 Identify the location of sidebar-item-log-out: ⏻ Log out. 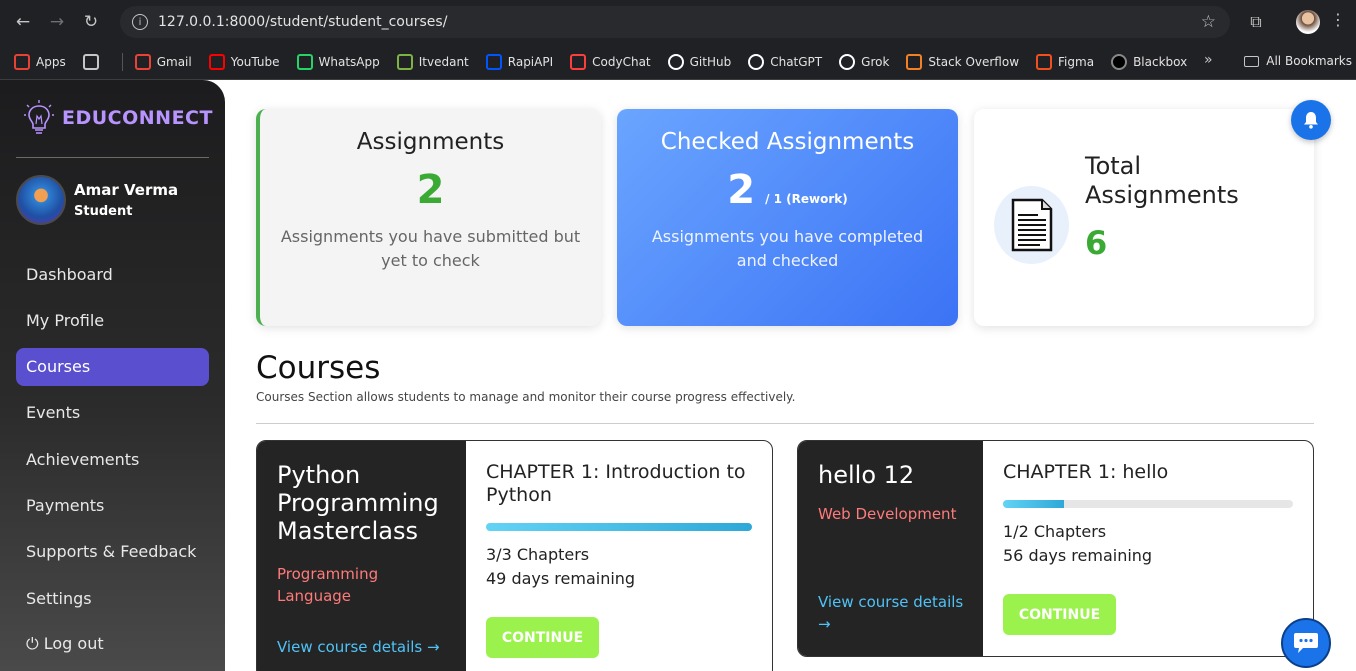
(112, 644).